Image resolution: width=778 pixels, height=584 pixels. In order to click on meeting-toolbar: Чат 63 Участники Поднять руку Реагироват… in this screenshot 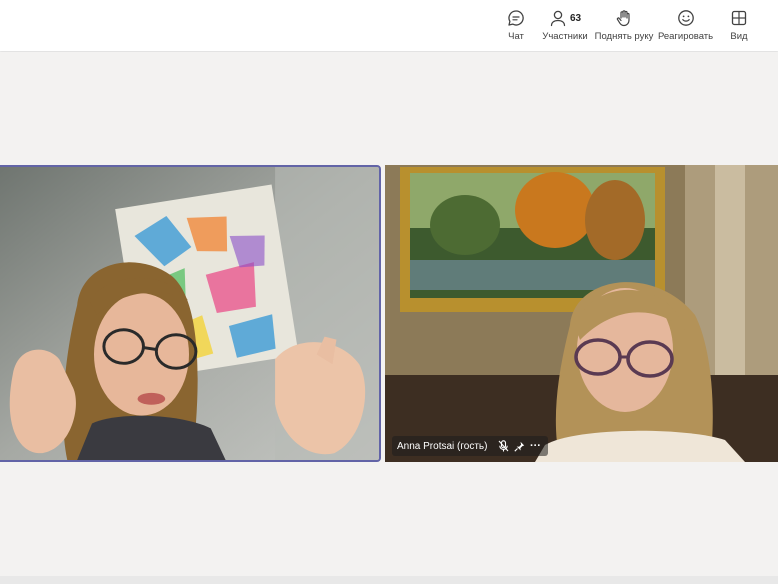, I will do `click(389, 25)`.